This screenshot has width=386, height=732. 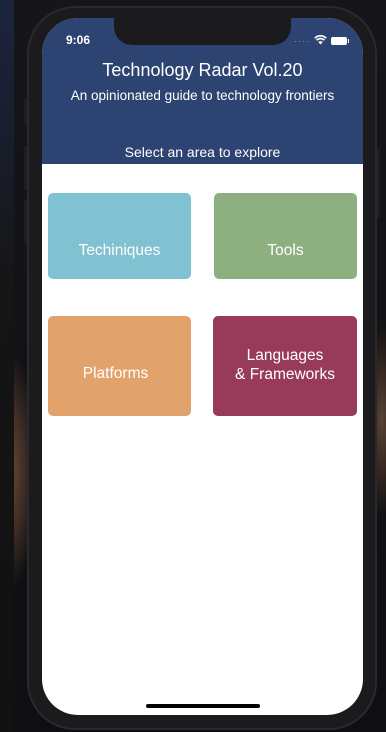 I want to click on signal-icon: ····, so click(x=302, y=41).